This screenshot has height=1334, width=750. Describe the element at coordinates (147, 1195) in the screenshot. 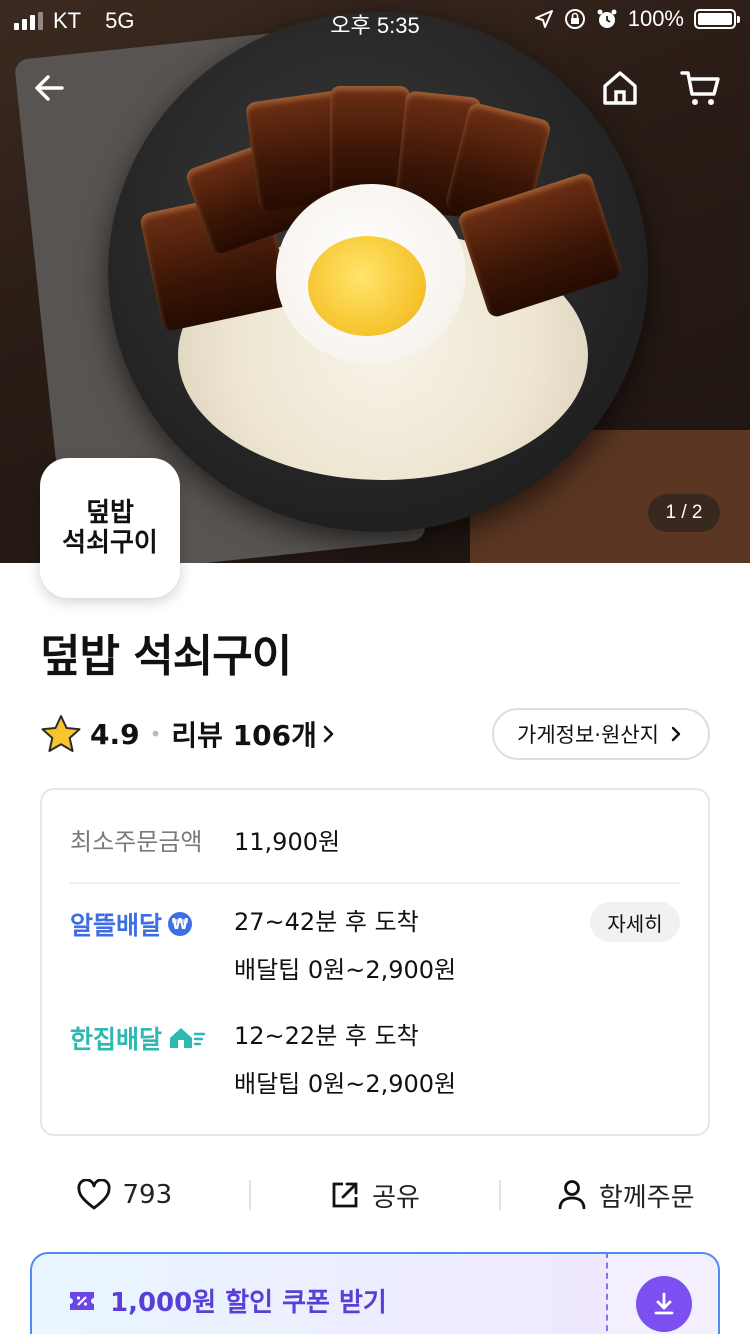

I see `like-count: 793` at that location.